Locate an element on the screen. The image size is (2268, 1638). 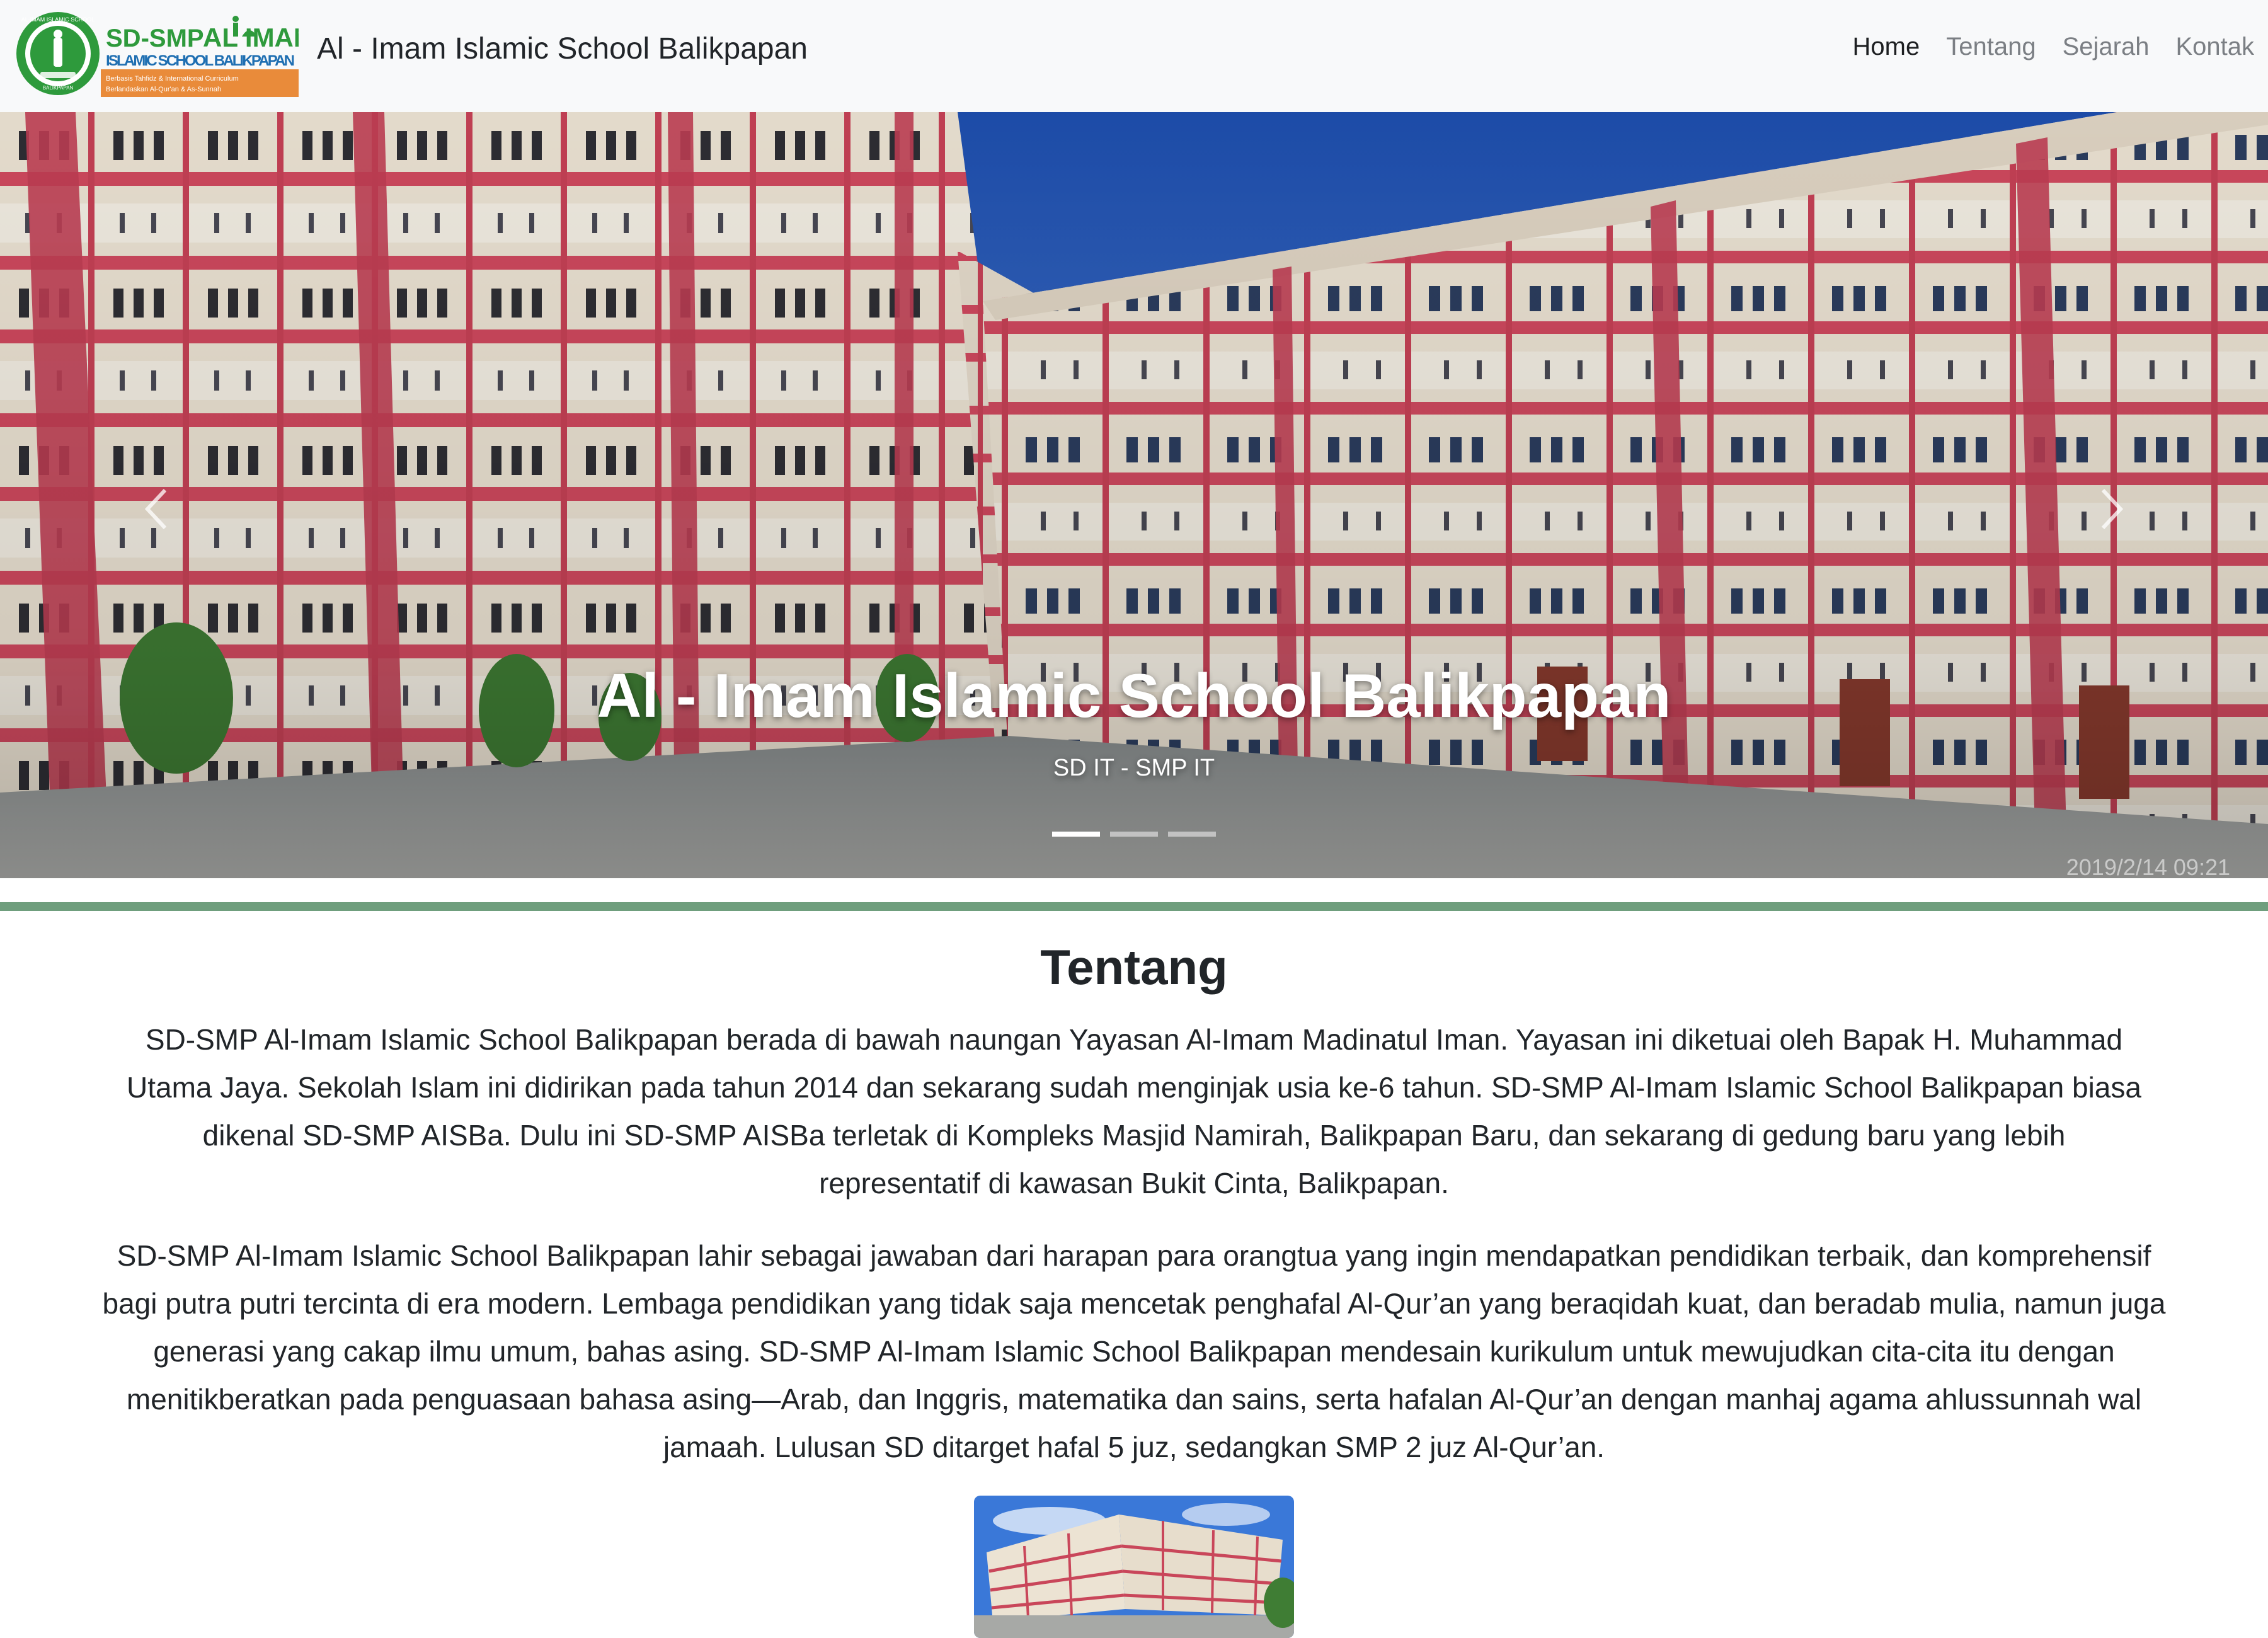
nav-link-kontak: Kontak is located at coordinates (2214, 47).